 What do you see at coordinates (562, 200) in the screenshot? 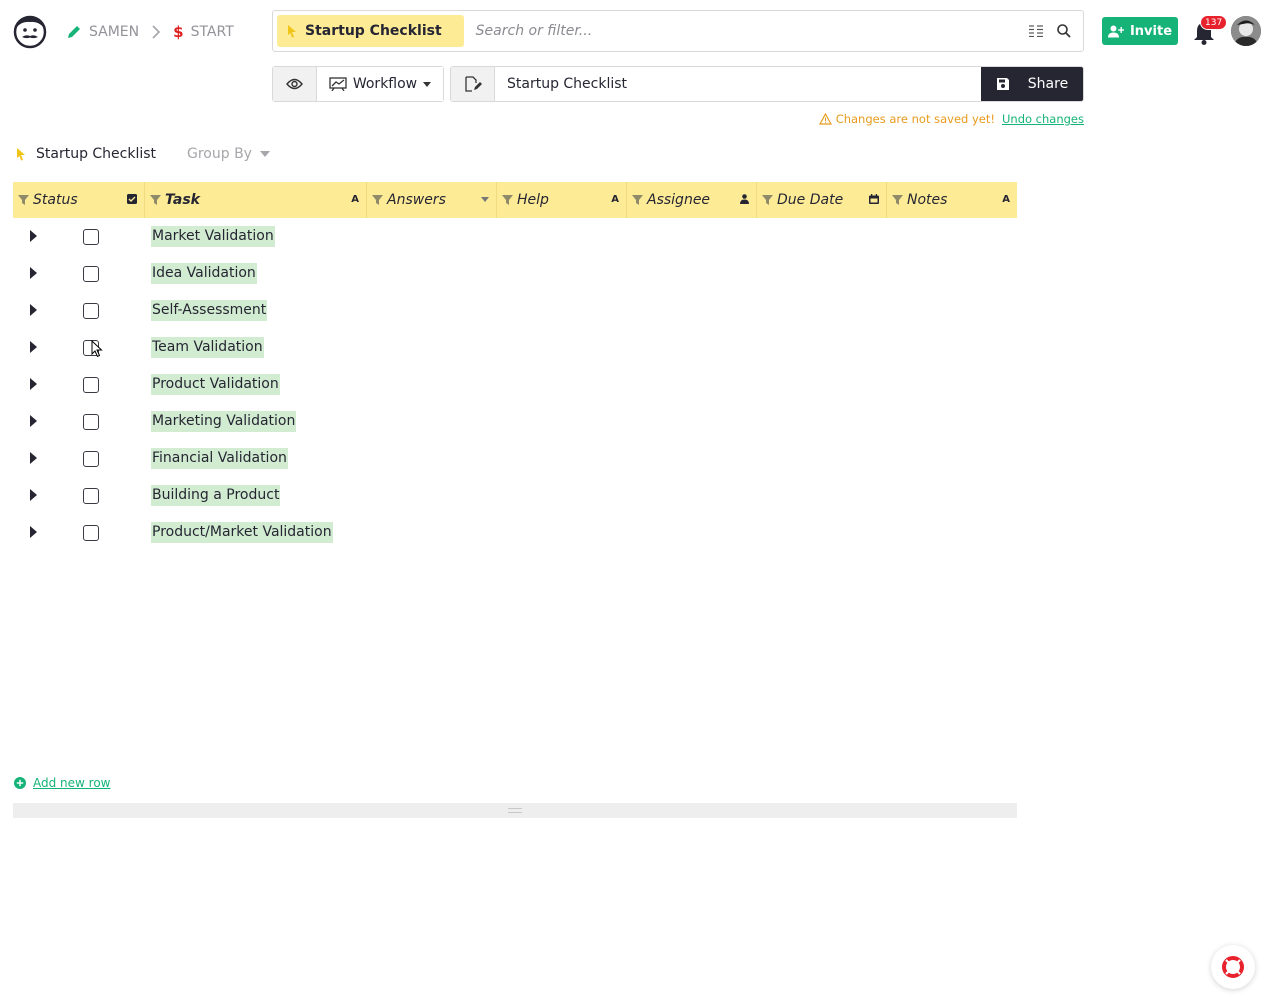
I see `column-header-help: Help A` at bounding box center [562, 200].